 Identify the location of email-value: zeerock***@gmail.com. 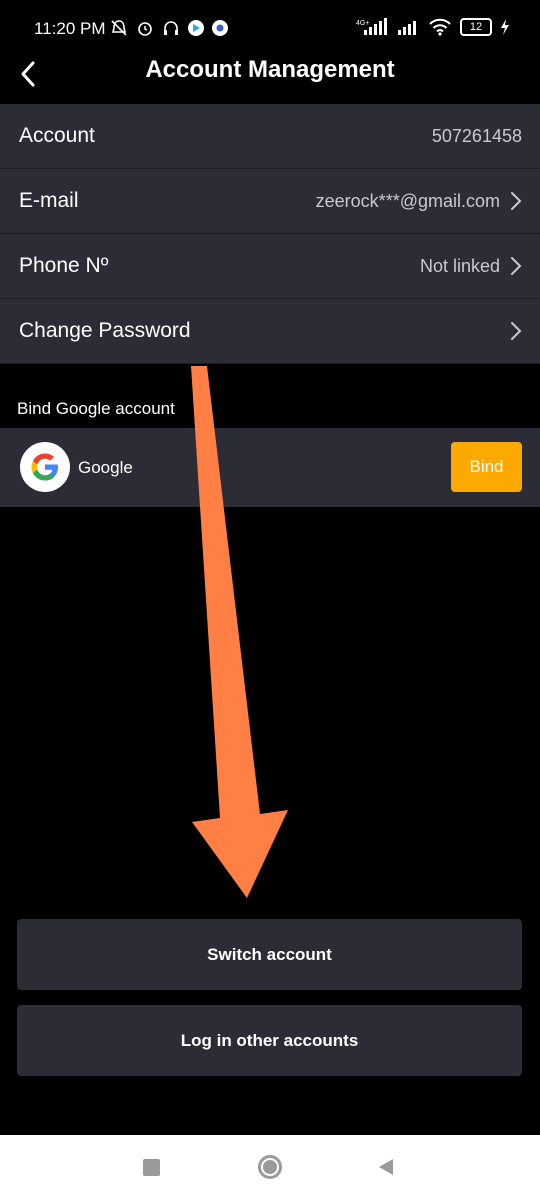
(407, 201).